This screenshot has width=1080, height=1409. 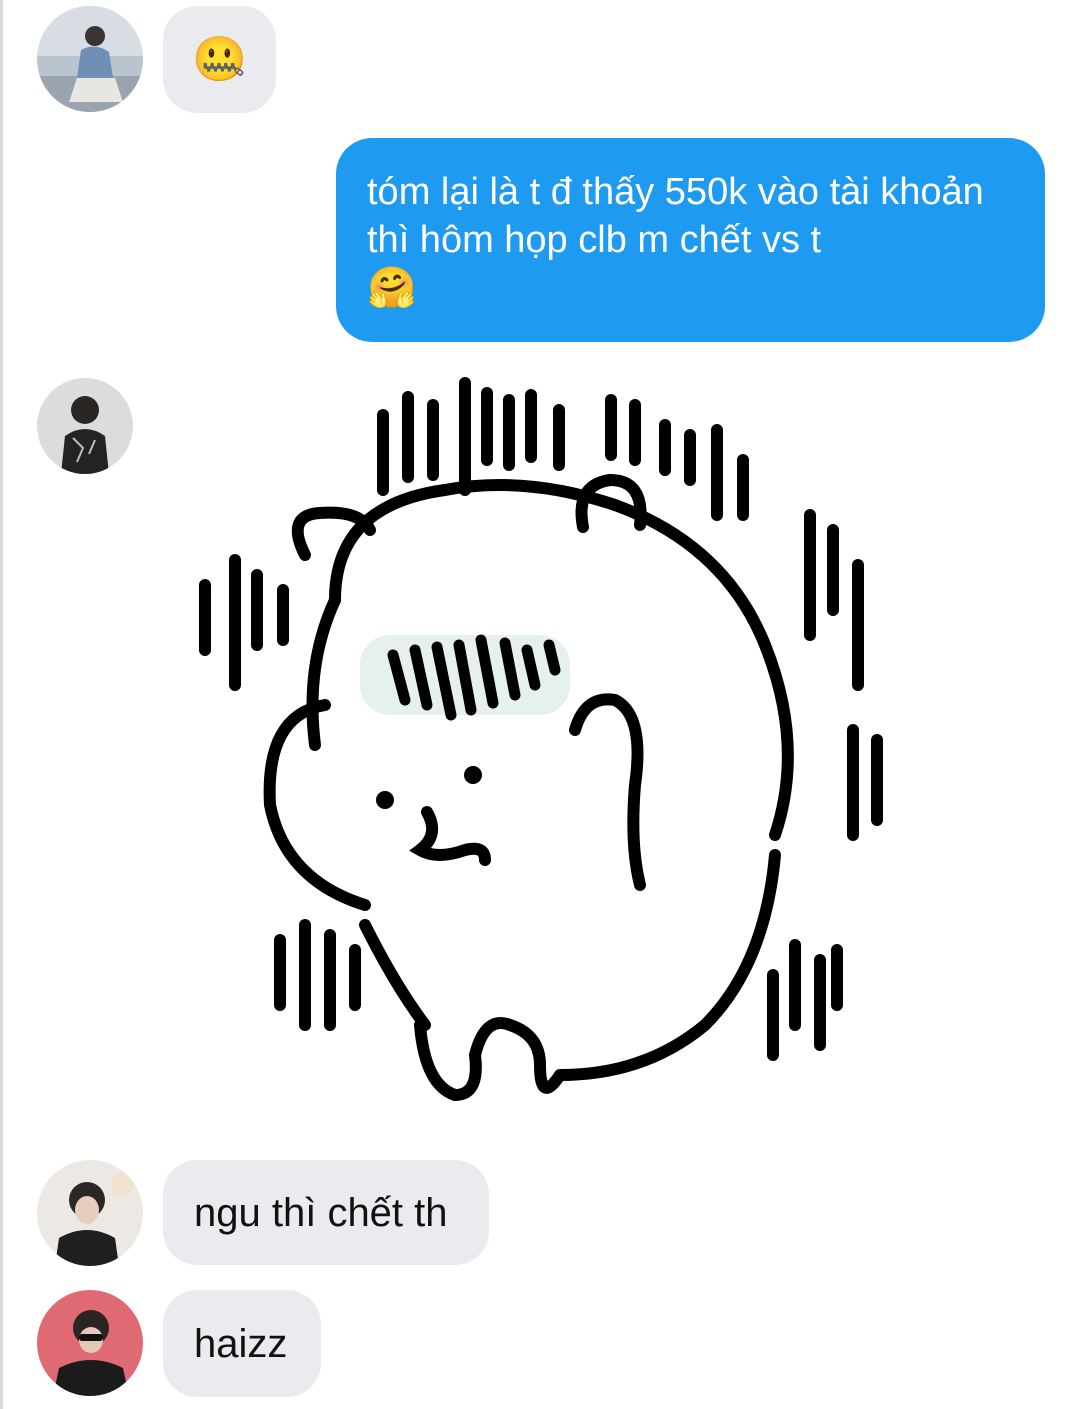 I want to click on message-bubble-incoming: haizz, so click(x=242, y=1343).